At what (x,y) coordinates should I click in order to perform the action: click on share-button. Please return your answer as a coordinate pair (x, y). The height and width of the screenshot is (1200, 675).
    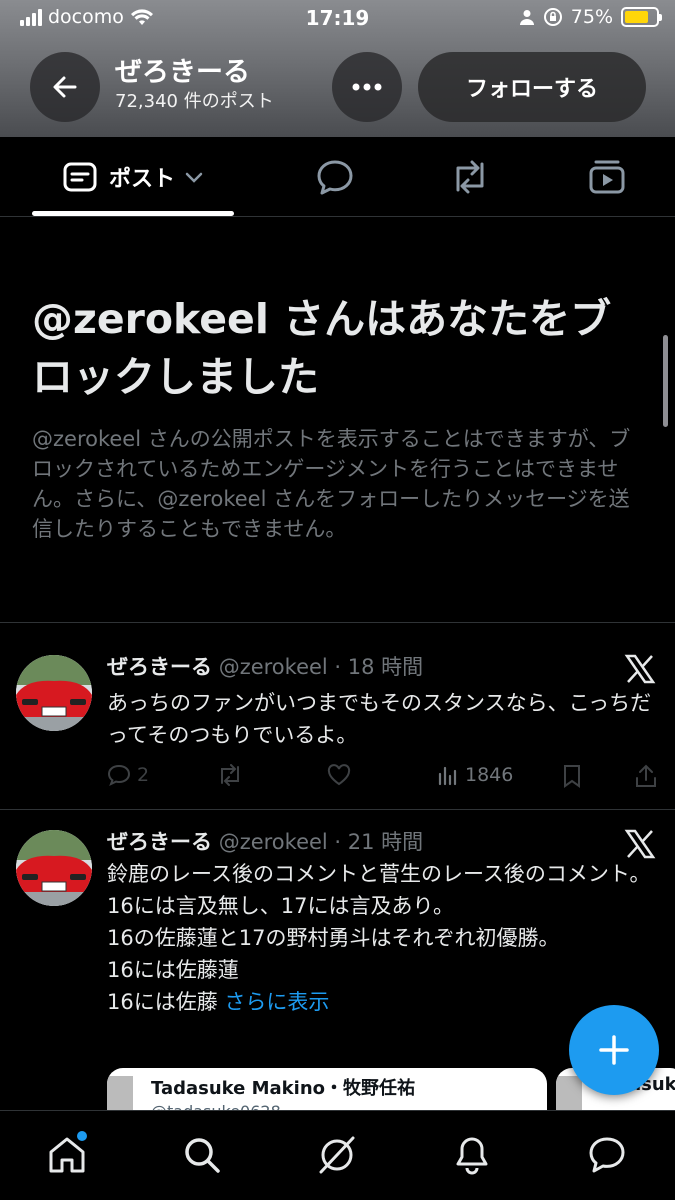
    Looking at the image, I should click on (646, 776).